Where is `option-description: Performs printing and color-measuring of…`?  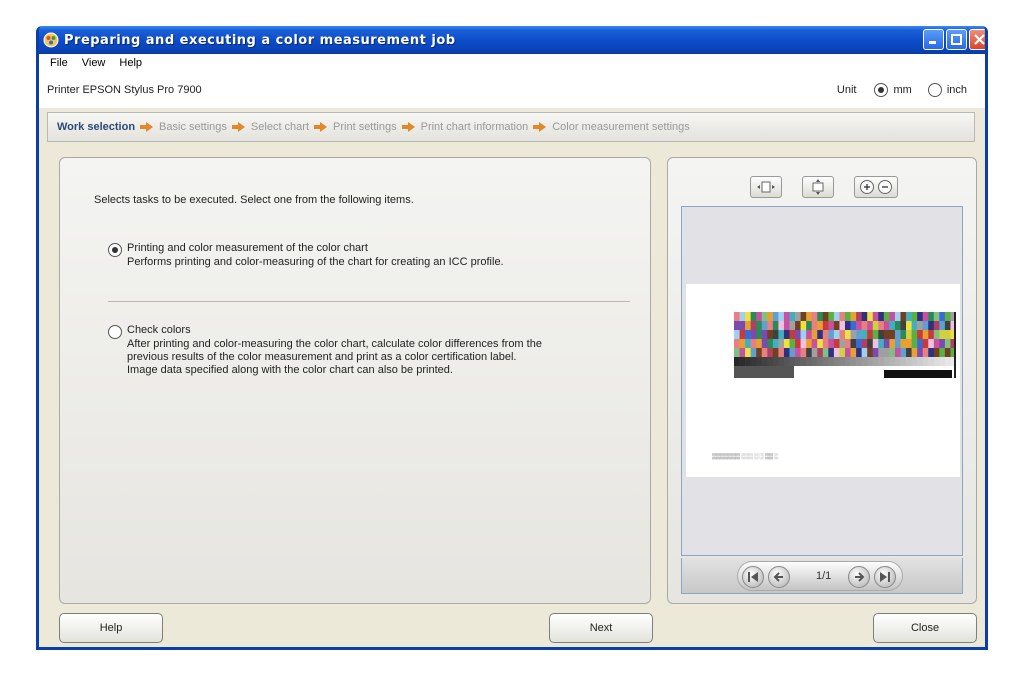 option-description: Performs printing and color-measuring of… is located at coordinates (315, 262).